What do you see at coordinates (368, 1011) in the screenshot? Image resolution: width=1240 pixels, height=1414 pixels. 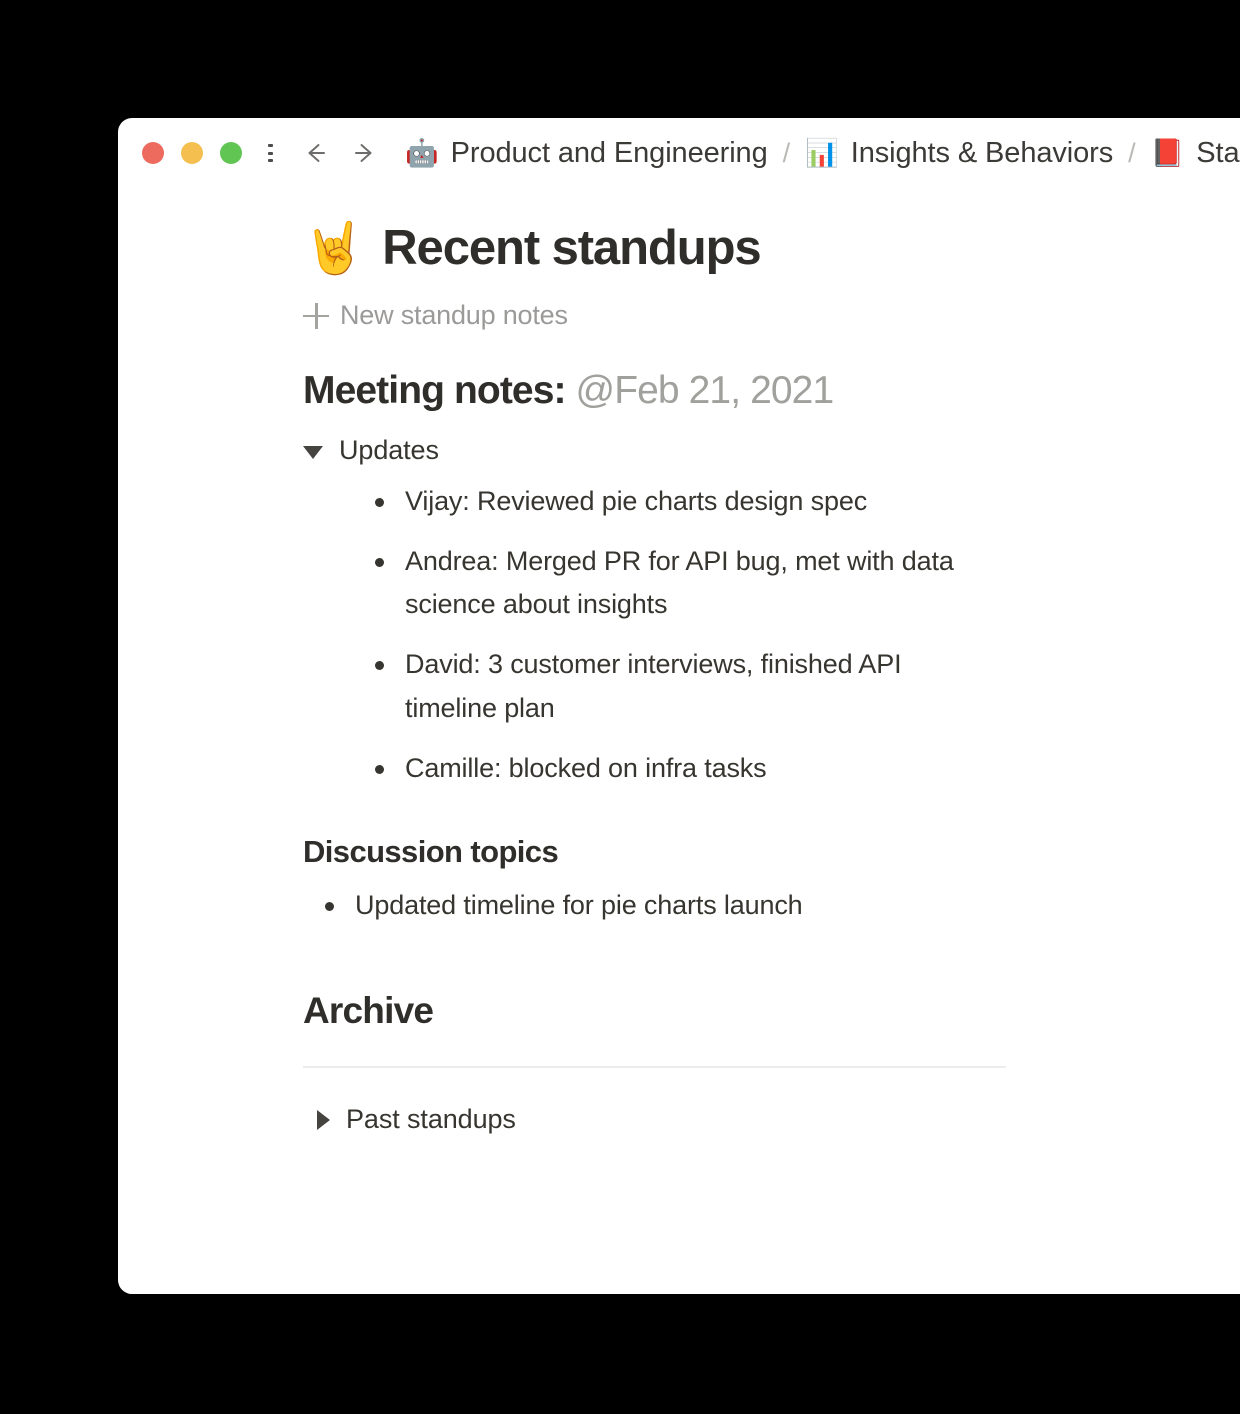 I see `archive-heading: Archive` at bounding box center [368, 1011].